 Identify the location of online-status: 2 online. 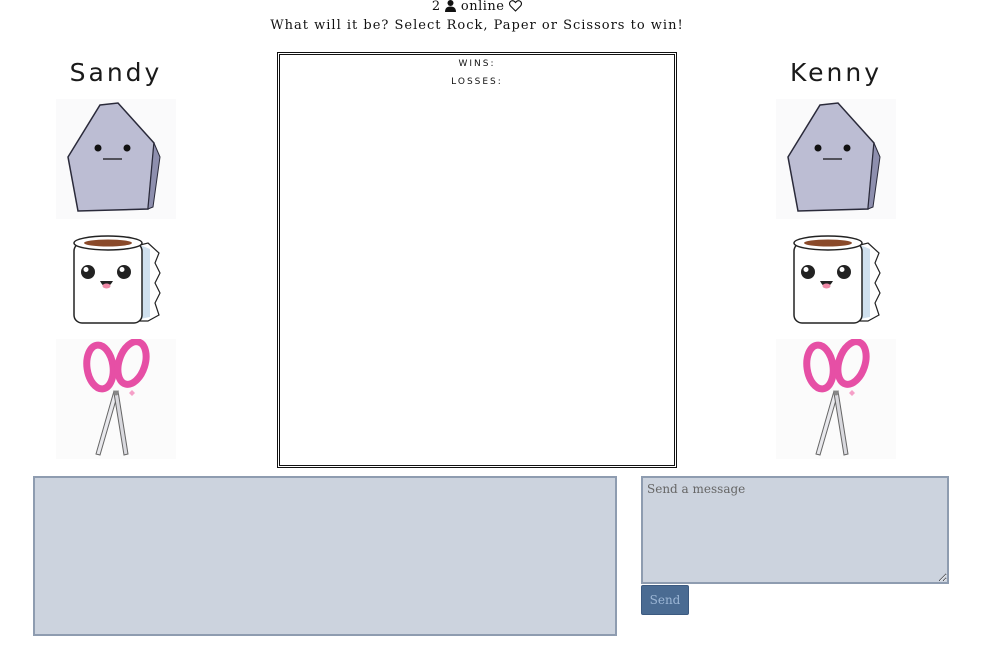
(477, 7).